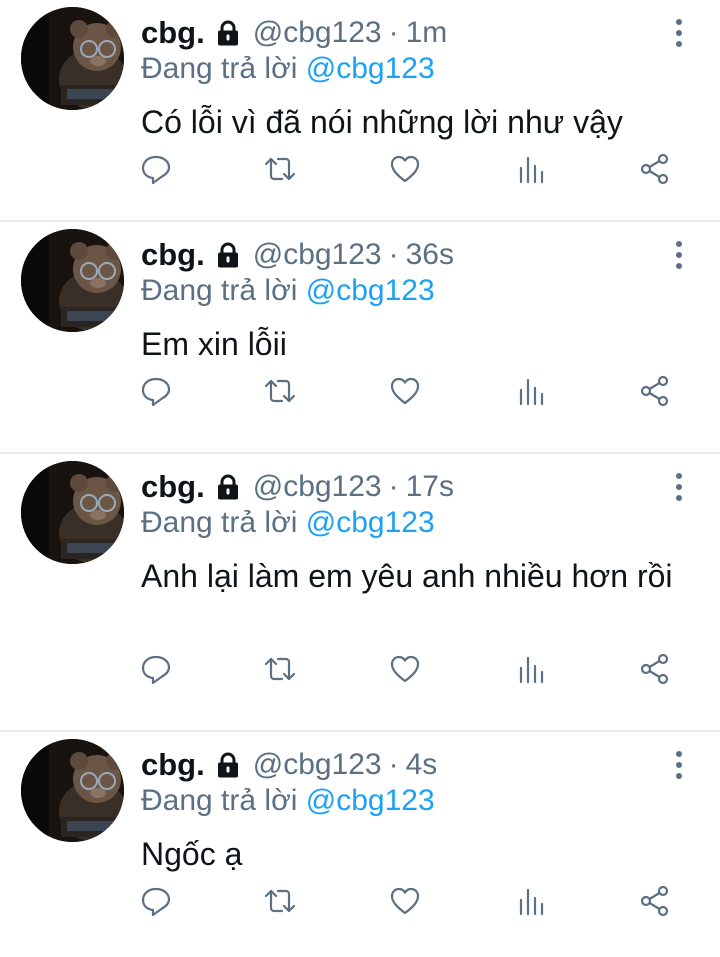  Describe the element at coordinates (407, 576) in the screenshot. I see `tweet-text: Anh lại làm em yêu anh nhiều hơn rồi` at that location.